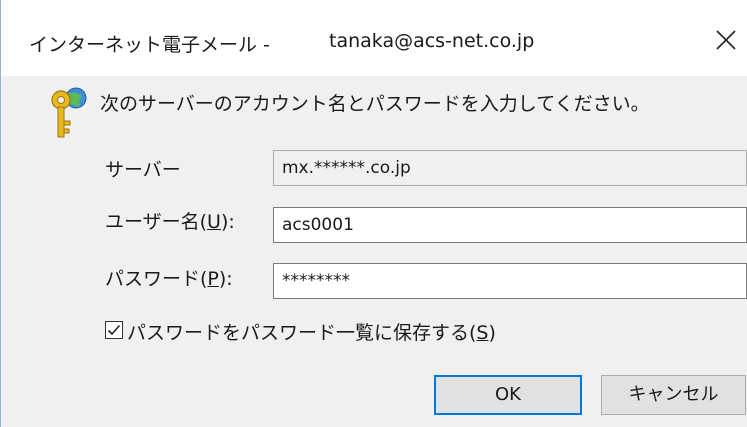  I want to click on password-label-key: P, so click(213, 279).